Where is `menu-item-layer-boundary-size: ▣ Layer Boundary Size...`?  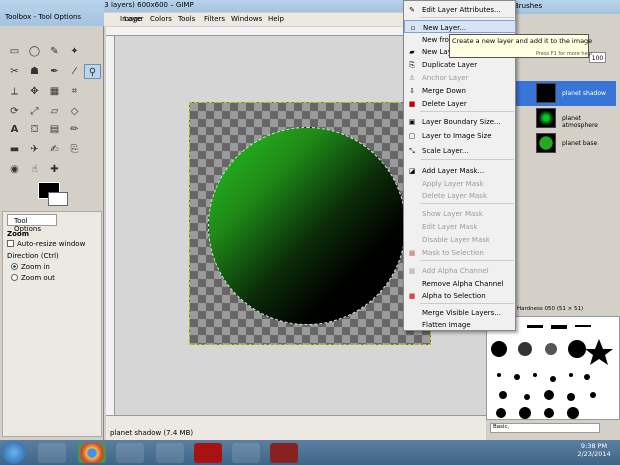 menu-item-layer-boundary-size: ▣ Layer Boundary Size... is located at coordinates (460, 121).